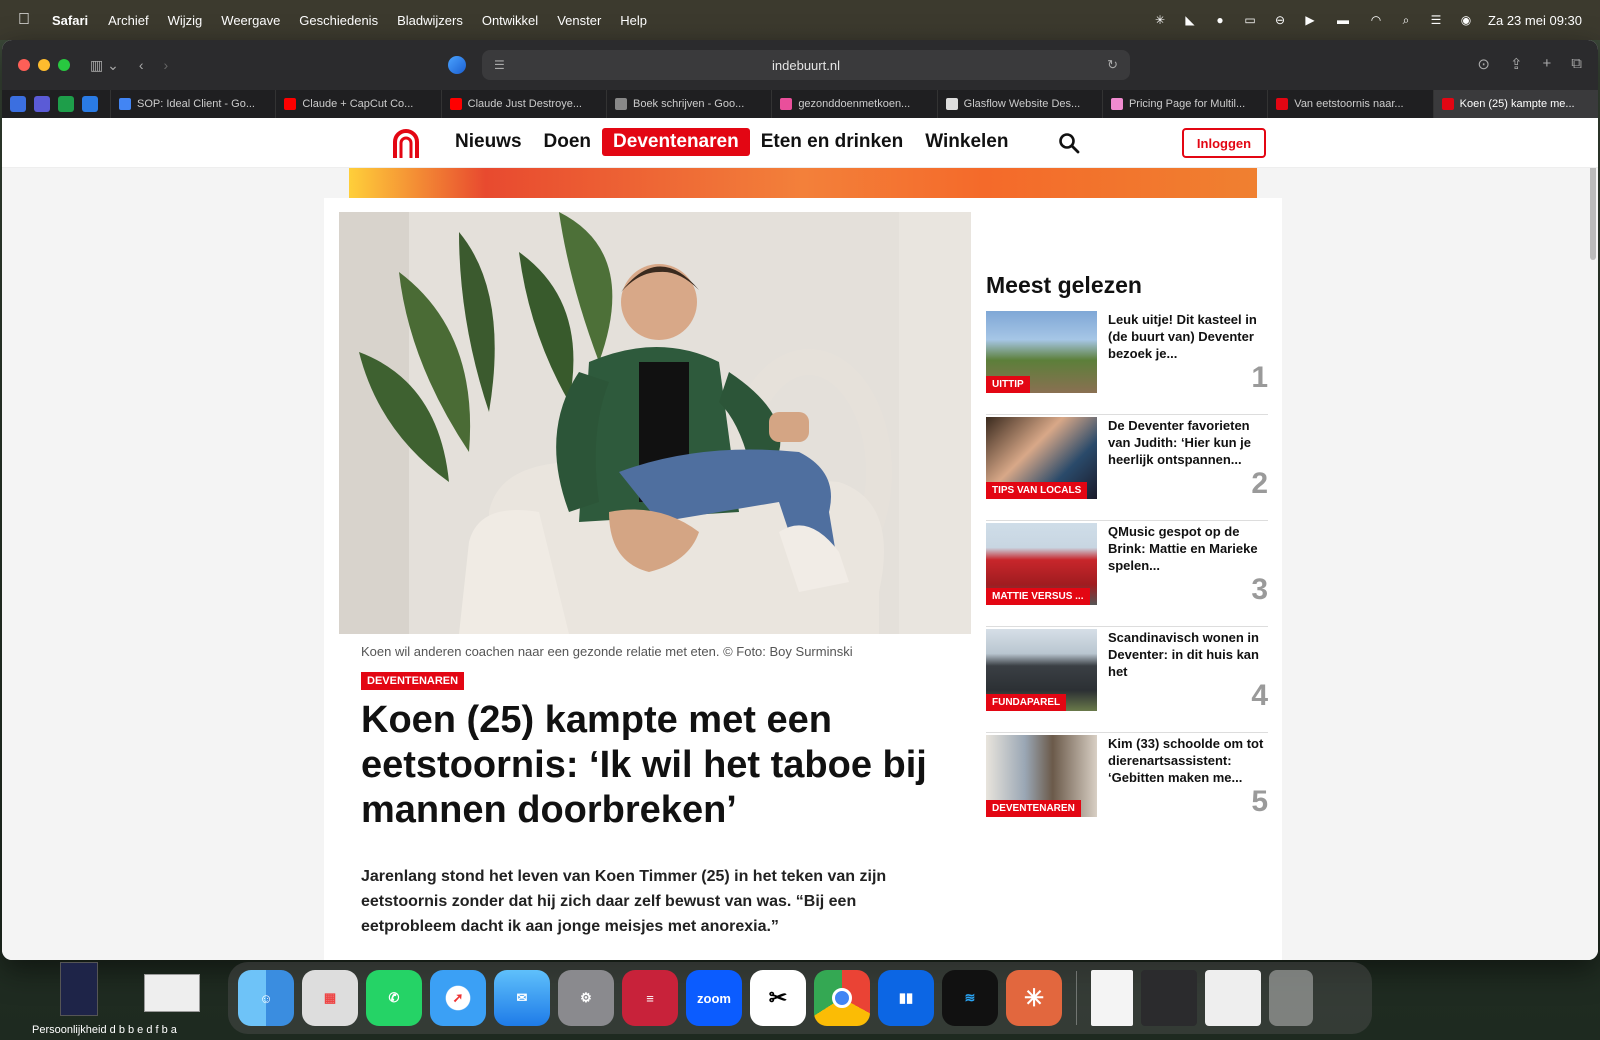 This screenshot has height=1040, width=1600. What do you see at coordinates (522, 998) in the screenshot?
I see `mail-icon: ✉` at bounding box center [522, 998].